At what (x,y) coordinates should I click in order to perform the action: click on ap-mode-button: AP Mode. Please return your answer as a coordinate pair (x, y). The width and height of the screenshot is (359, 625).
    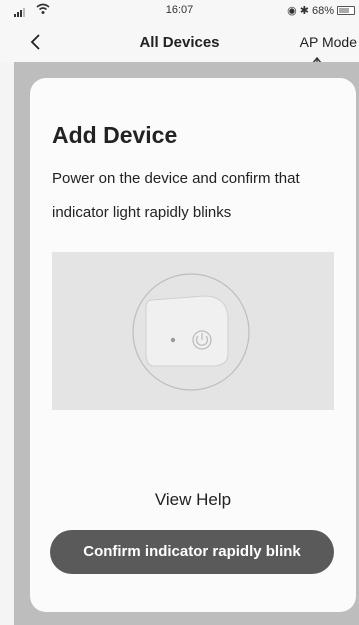
    Looking at the image, I should click on (328, 42).